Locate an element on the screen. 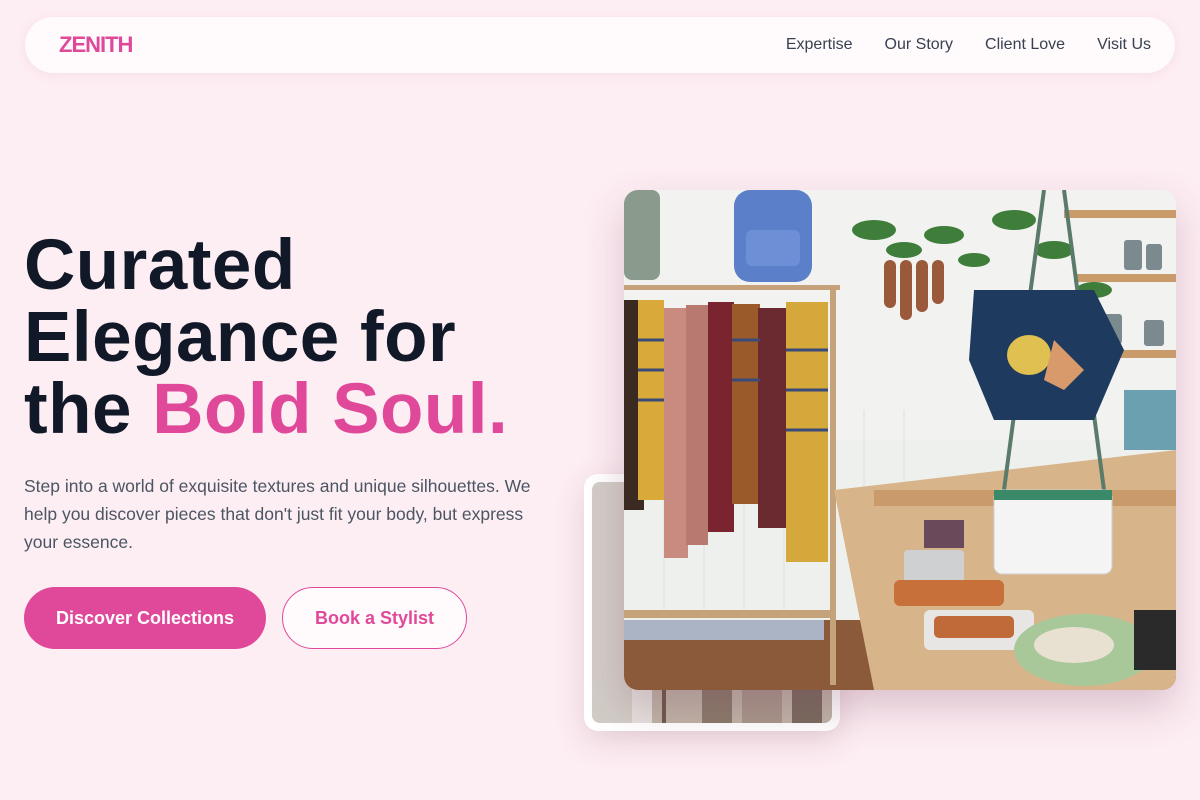  hero-title-line1: Curated is located at coordinates (160, 265).